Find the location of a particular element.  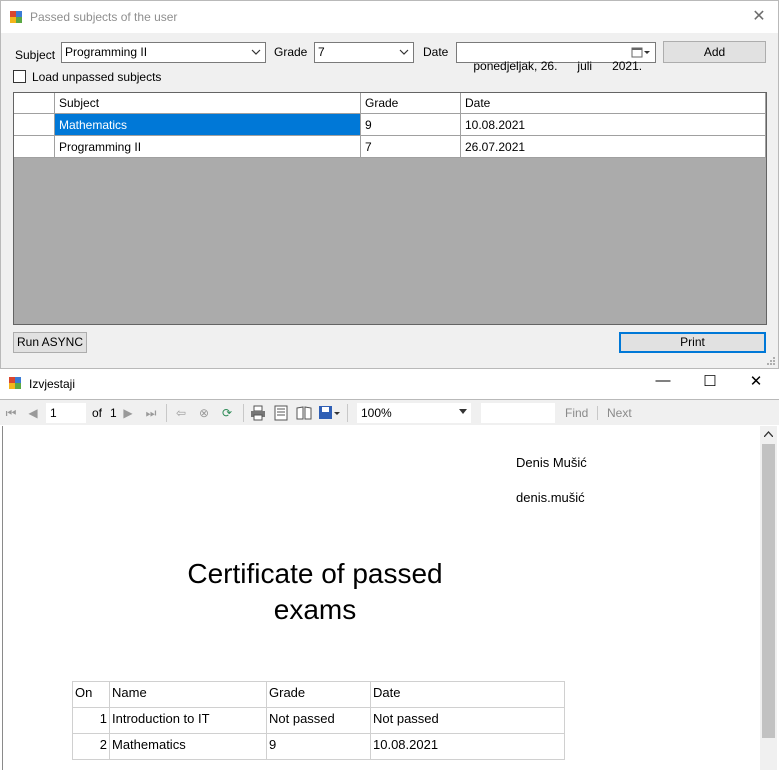

next-link: Next is located at coordinates (619, 413).